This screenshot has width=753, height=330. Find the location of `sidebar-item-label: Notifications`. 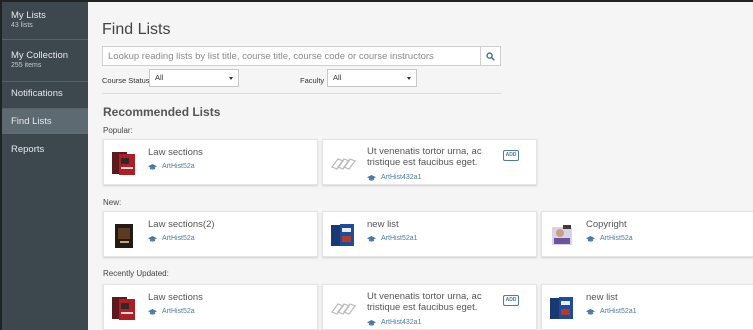

sidebar-item-label: Notifications is located at coordinates (37, 93).